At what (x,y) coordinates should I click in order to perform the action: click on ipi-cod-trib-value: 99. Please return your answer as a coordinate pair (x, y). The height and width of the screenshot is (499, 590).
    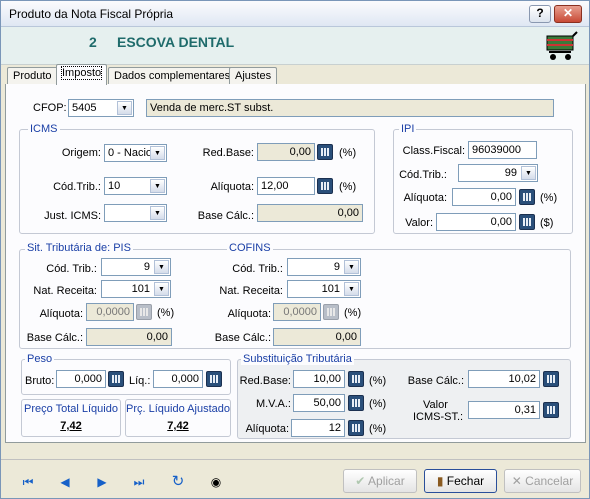
    Looking at the image, I should click on (510, 173).